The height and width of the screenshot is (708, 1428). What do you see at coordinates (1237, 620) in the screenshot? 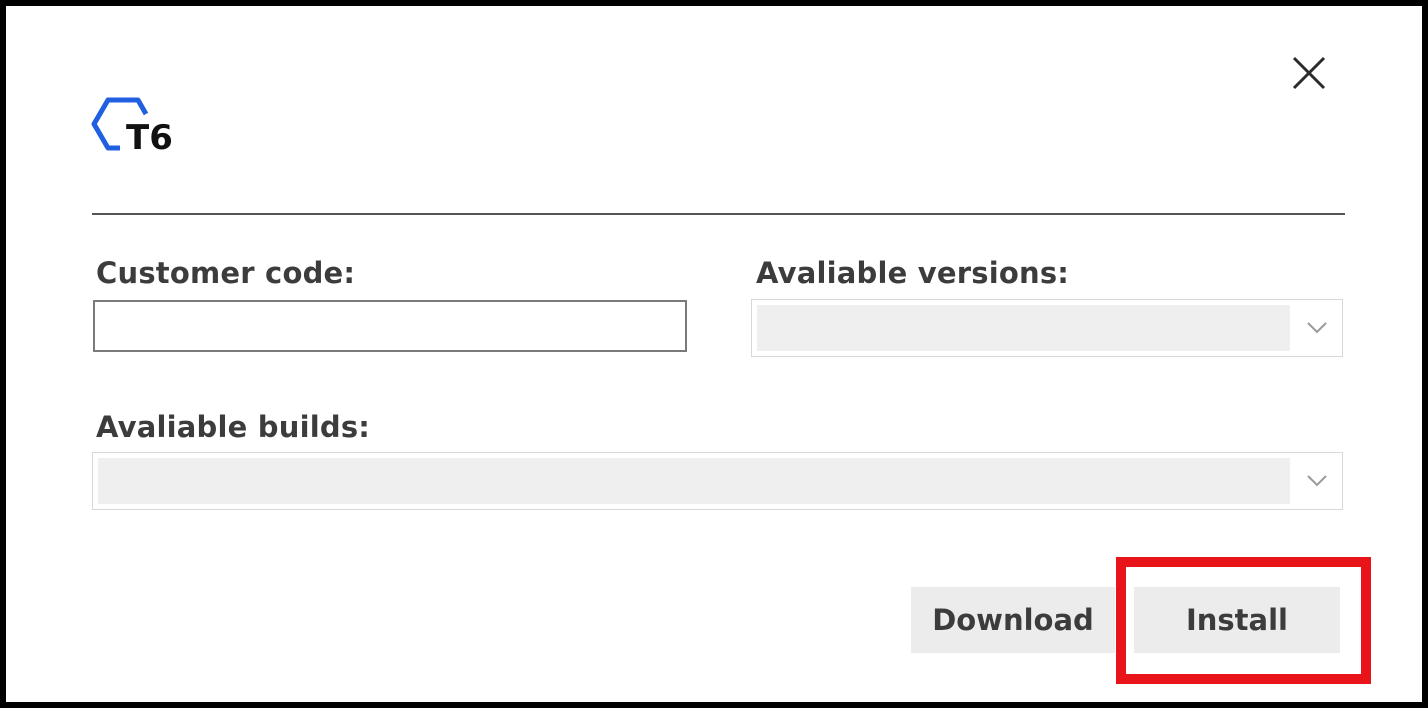
I see `install-button: Install` at bounding box center [1237, 620].